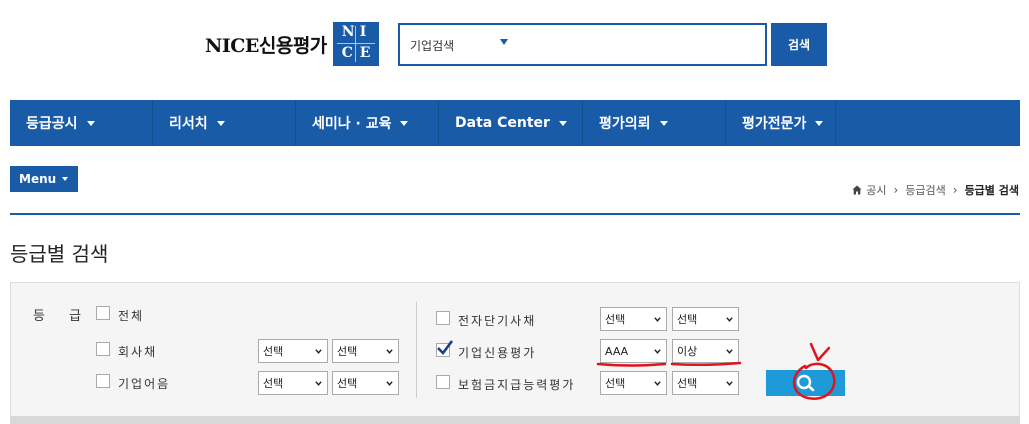 Image resolution: width=1029 pixels, height=424 pixels. What do you see at coordinates (62, 316) in the screenshot?
I see `grade-label: 등 급` at bounding box center [62, 316].